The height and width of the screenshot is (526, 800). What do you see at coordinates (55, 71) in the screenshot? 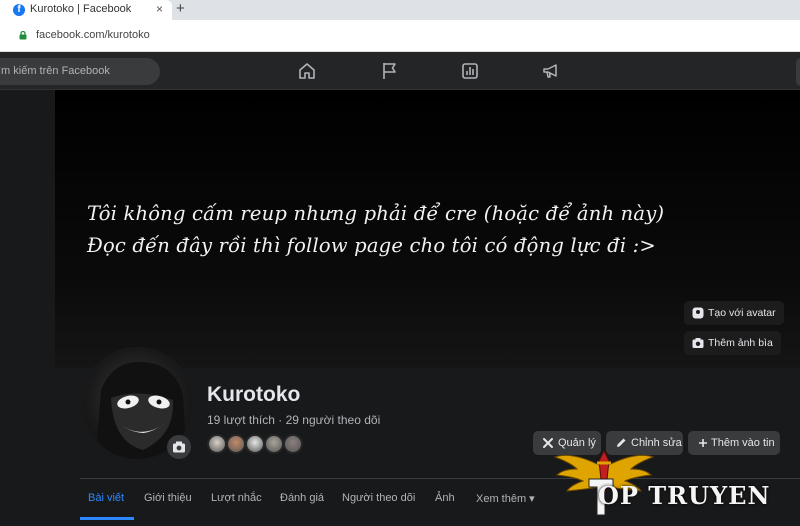
I see `search-placeholder: ìm kiếm trên Facebook` at bounding box center [55, 71].